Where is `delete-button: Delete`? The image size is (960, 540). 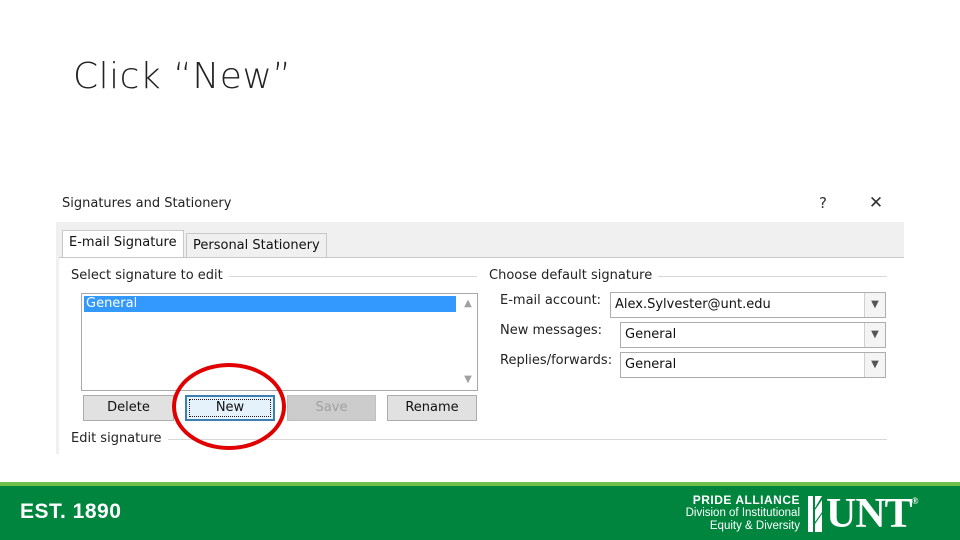
delete-button: Delete is located at coordinates (128, 408).